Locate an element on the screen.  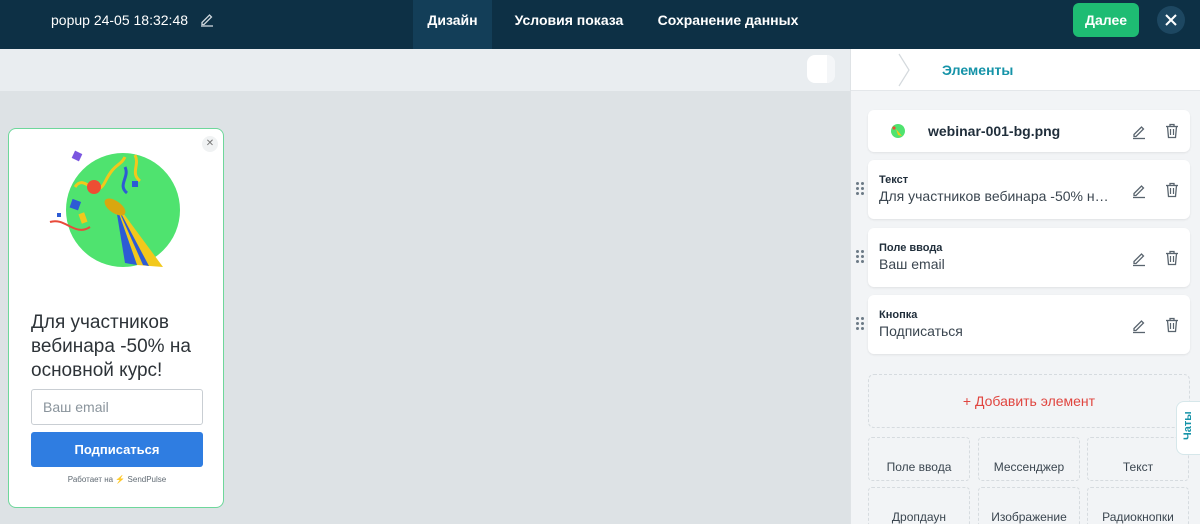
close-icon is located at coordinates (1171, 20).